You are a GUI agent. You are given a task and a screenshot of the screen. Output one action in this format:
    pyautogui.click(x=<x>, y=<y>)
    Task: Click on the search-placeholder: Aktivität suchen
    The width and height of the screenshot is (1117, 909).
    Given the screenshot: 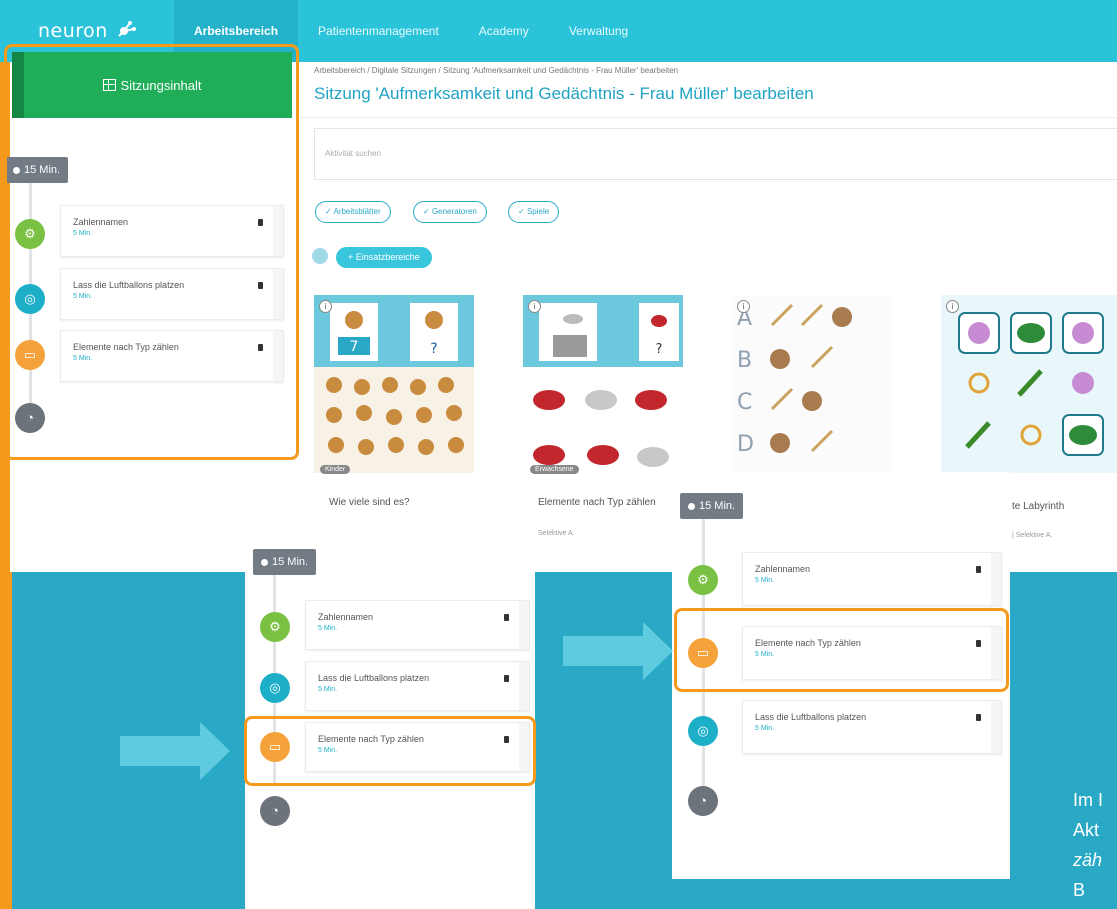 What is the action you would take?
    pyautogui.click(x=353, y=153)
    